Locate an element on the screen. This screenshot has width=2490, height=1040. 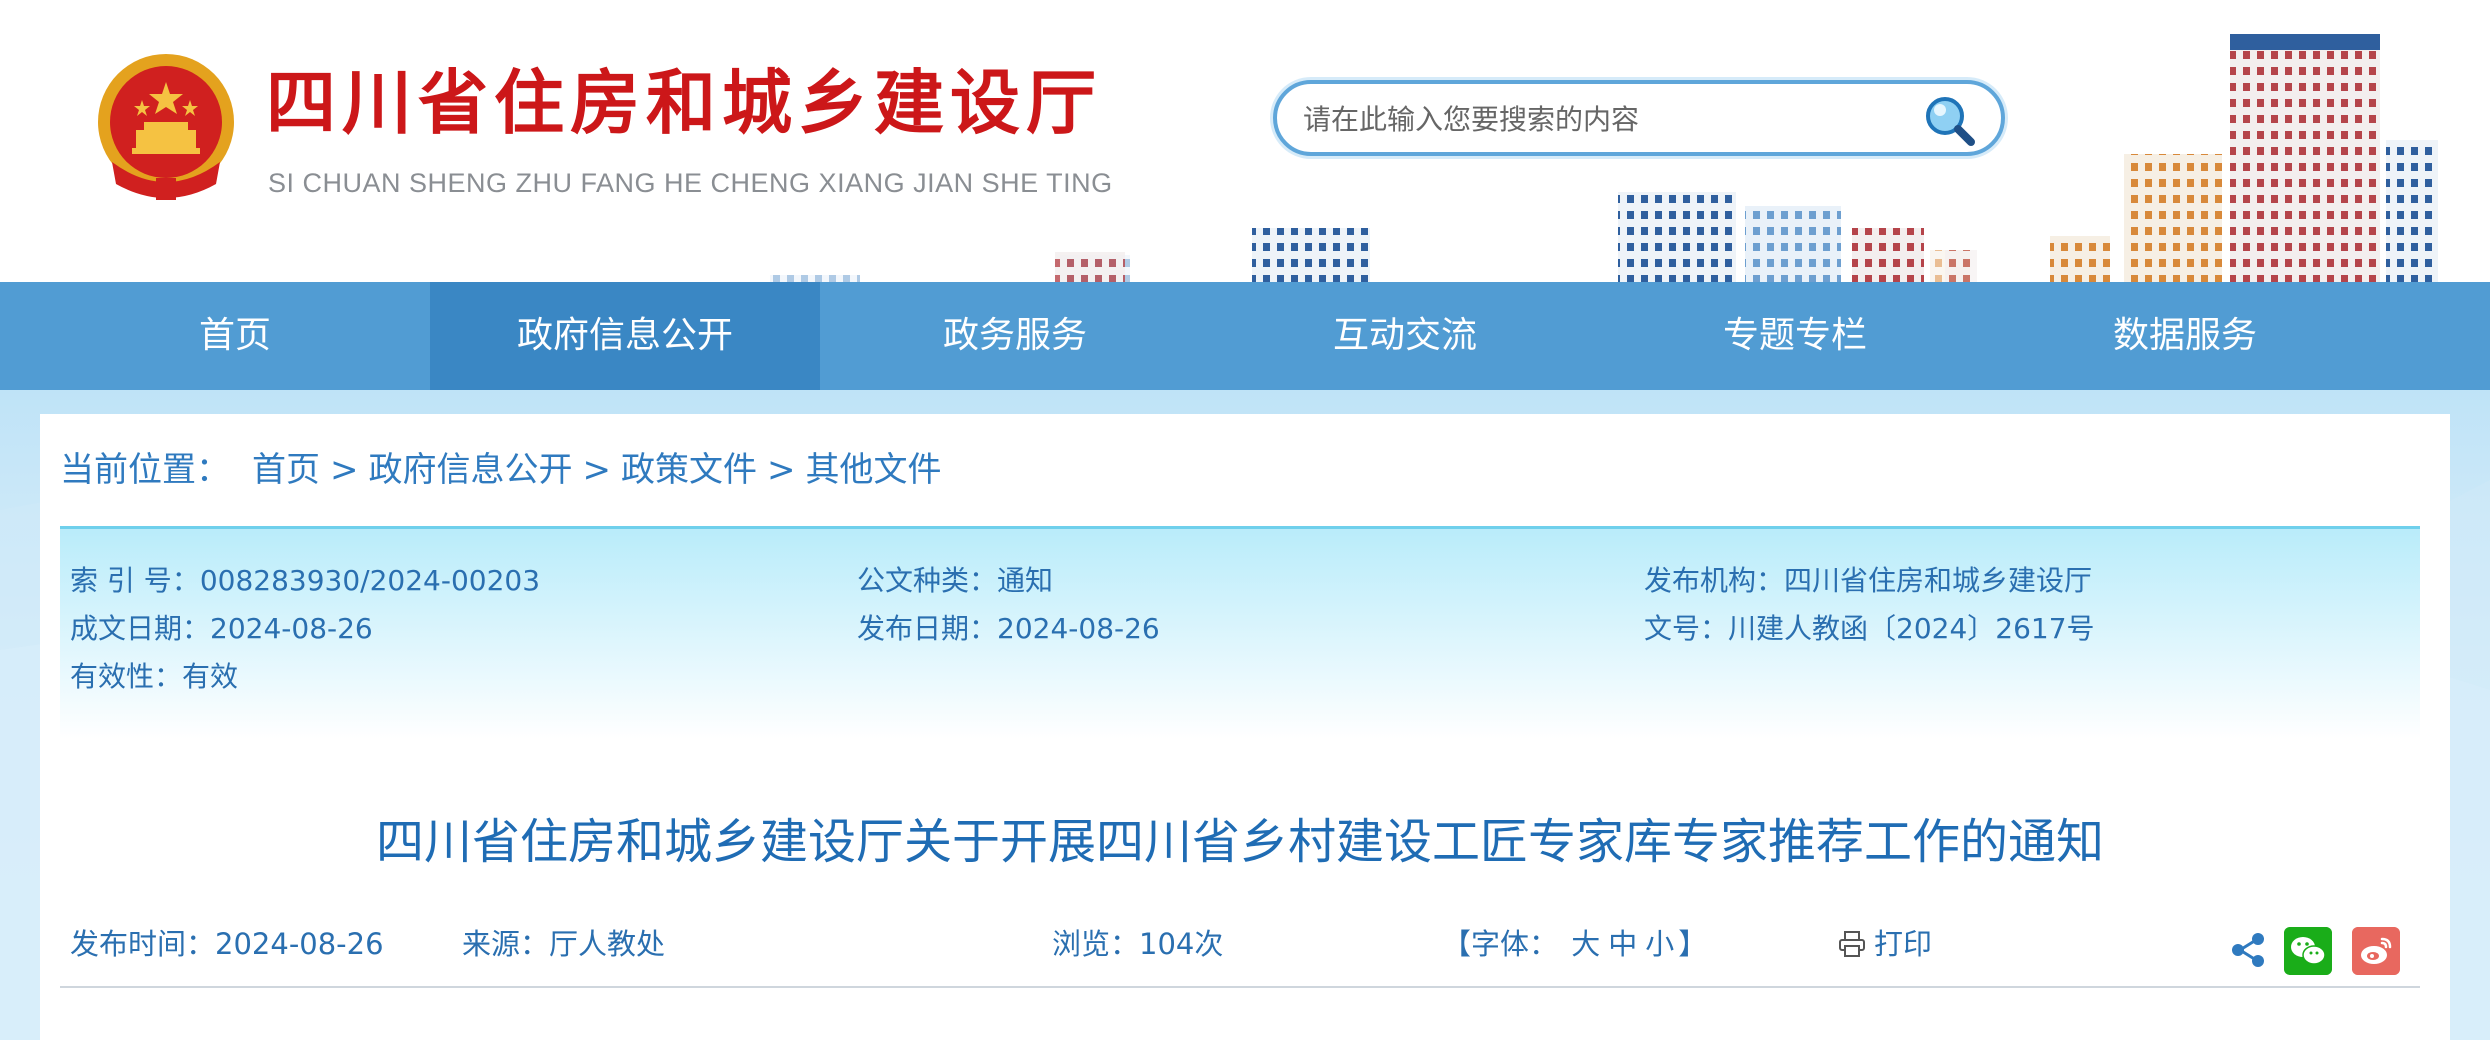
nav-item-home: 首页 is located at coordinates (235, 336).